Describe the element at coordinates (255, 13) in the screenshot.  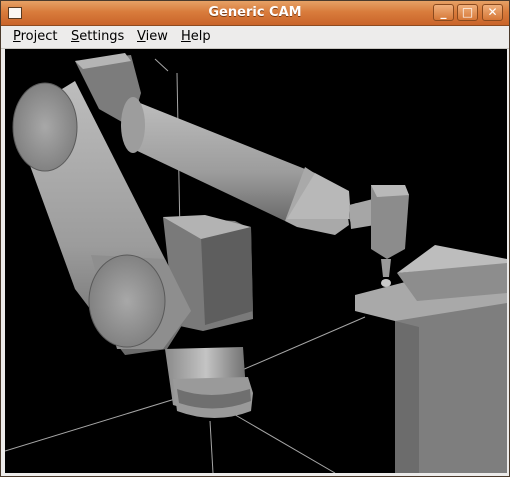
I see `title-bar: Generic CAM _ □ ✕` at that location.